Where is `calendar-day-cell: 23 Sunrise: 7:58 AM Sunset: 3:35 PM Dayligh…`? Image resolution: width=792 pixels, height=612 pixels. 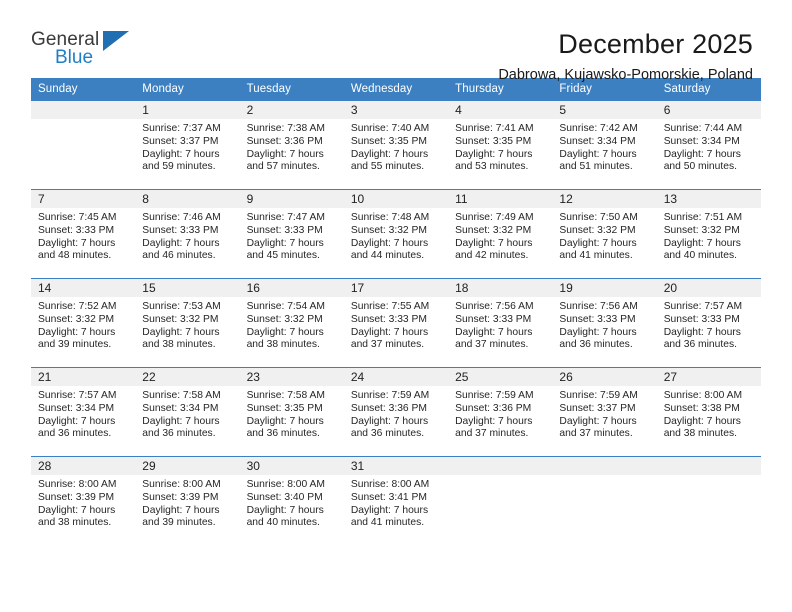 calendar-day-cell: 23 Sunrise: 7:58 AM Sunset: 3:35 PM Dayligh… is located at coordinates (291, 412).